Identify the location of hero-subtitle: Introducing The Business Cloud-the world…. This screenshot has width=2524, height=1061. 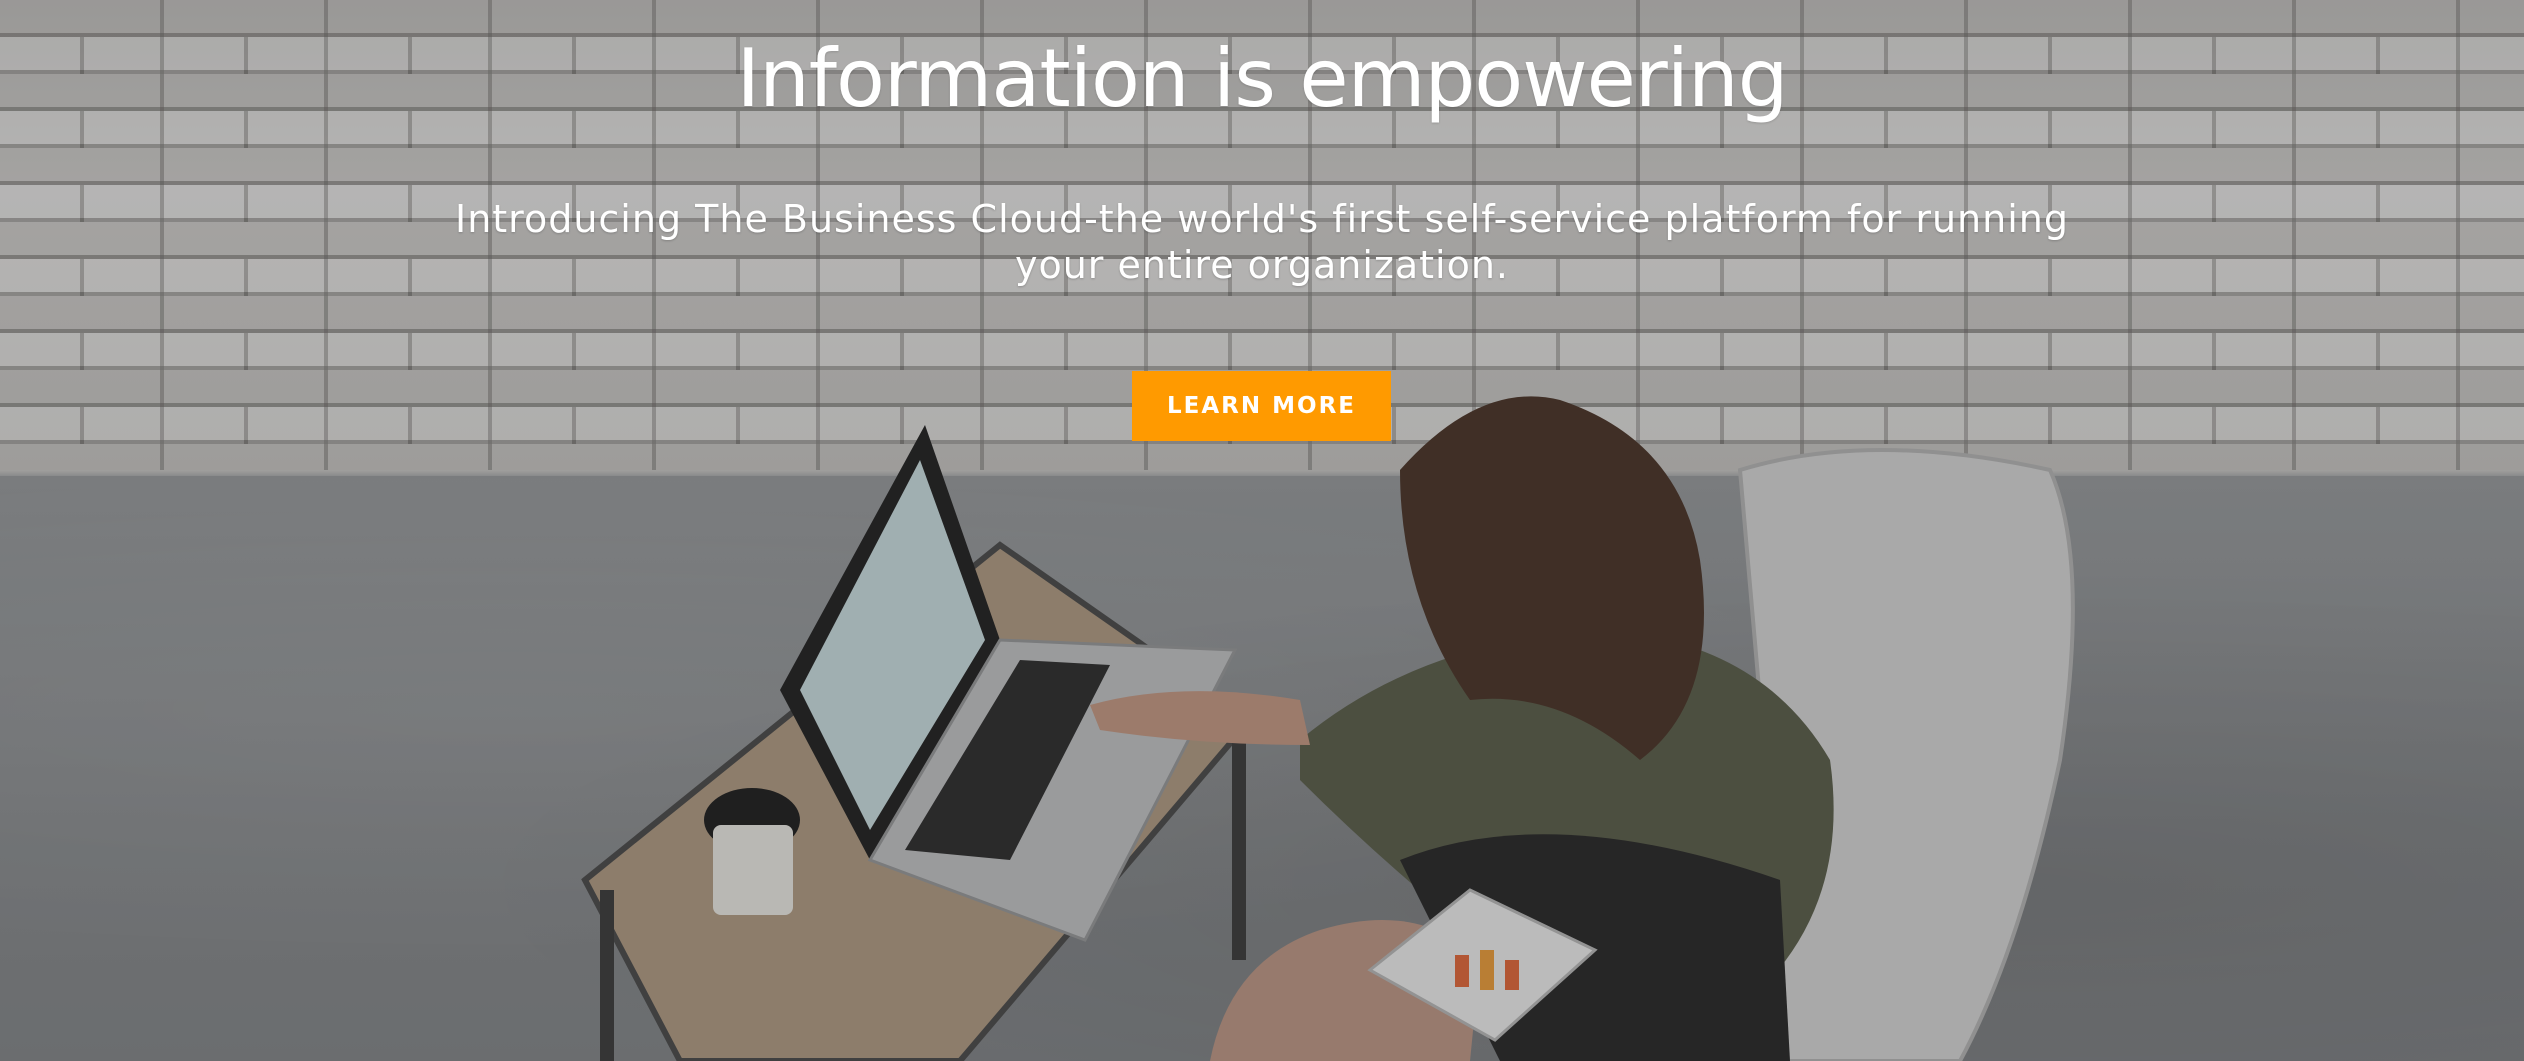
(1261, 242).